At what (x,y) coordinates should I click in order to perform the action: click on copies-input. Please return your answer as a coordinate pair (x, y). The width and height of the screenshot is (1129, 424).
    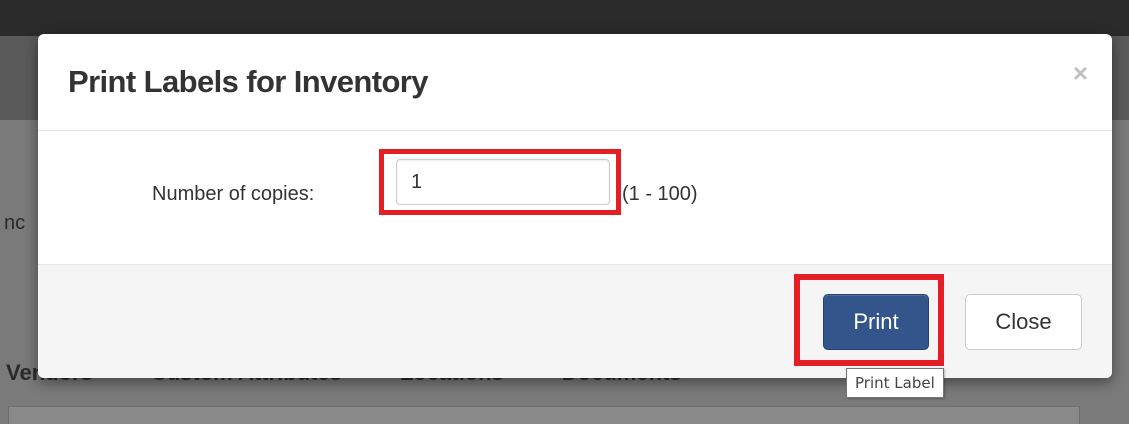
    Looking at the image, I should click on (503, 182).